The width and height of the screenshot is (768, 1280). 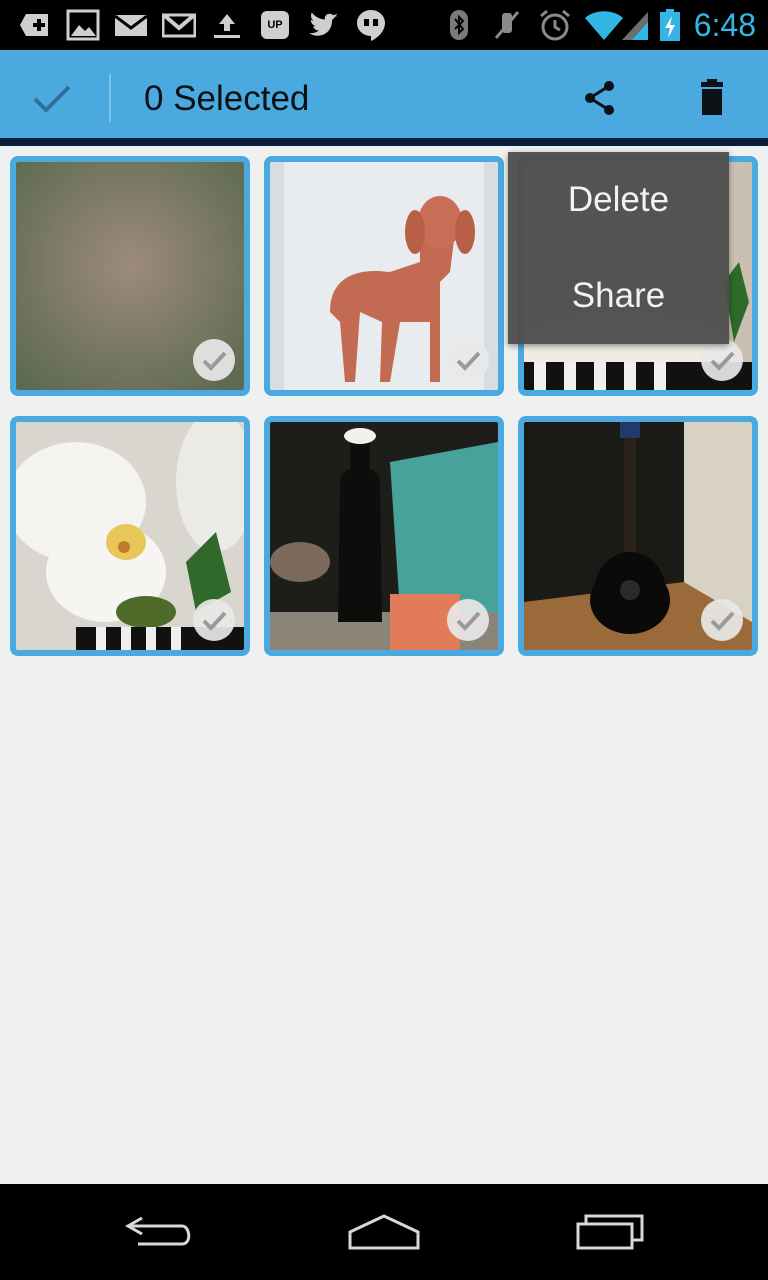 What do you see at coordinates (34, 25) in the screenshot?
I see `add-notification-icon` at bounding box center [34, 25].